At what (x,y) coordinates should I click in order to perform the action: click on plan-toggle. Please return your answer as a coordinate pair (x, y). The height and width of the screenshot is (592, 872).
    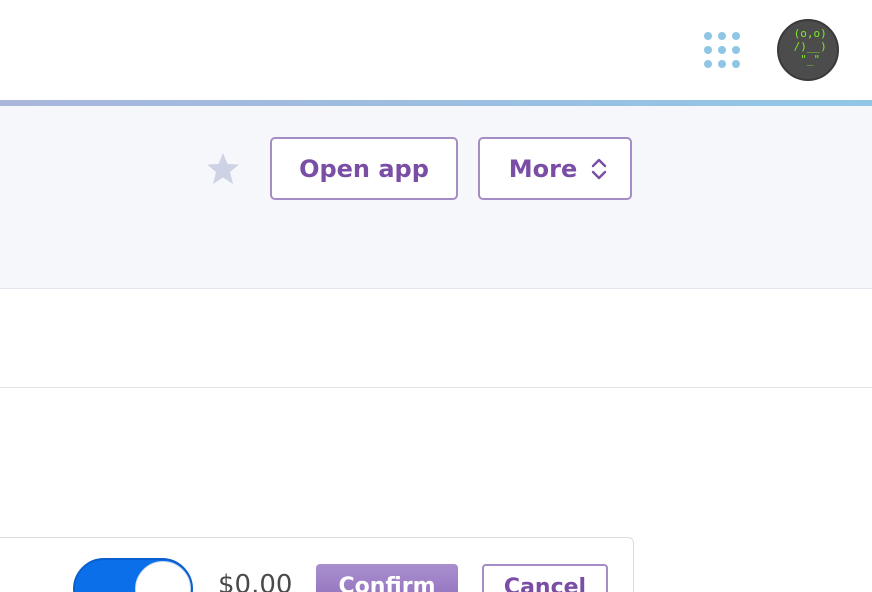
    Looking at the image, I should click on (133, 575).